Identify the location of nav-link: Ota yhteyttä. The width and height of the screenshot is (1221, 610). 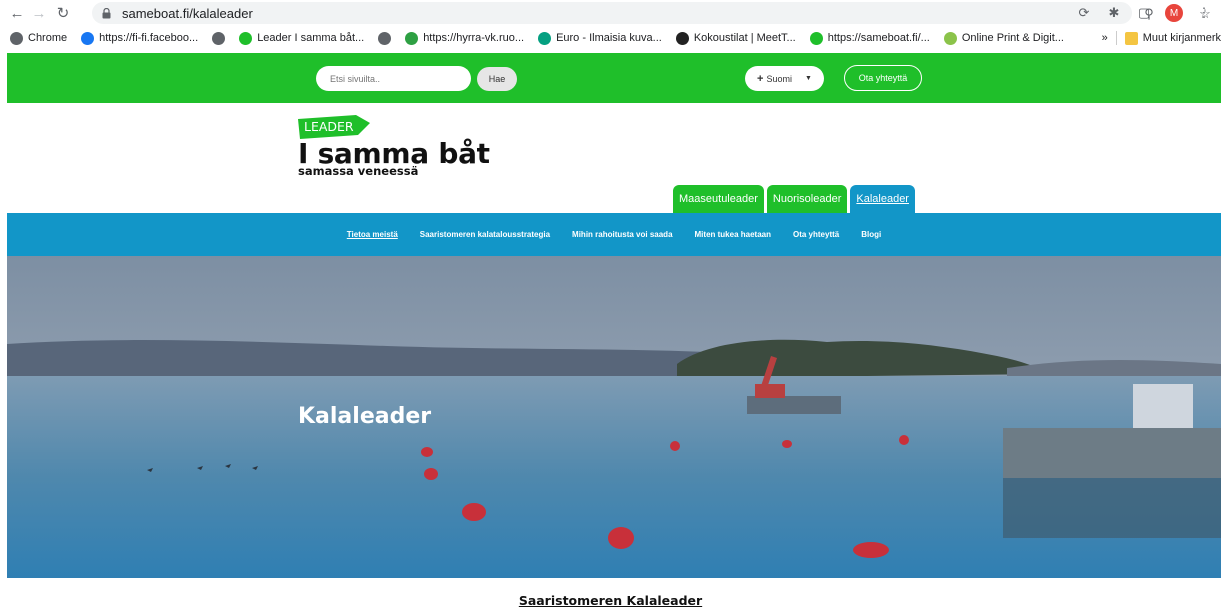
(816, 234).